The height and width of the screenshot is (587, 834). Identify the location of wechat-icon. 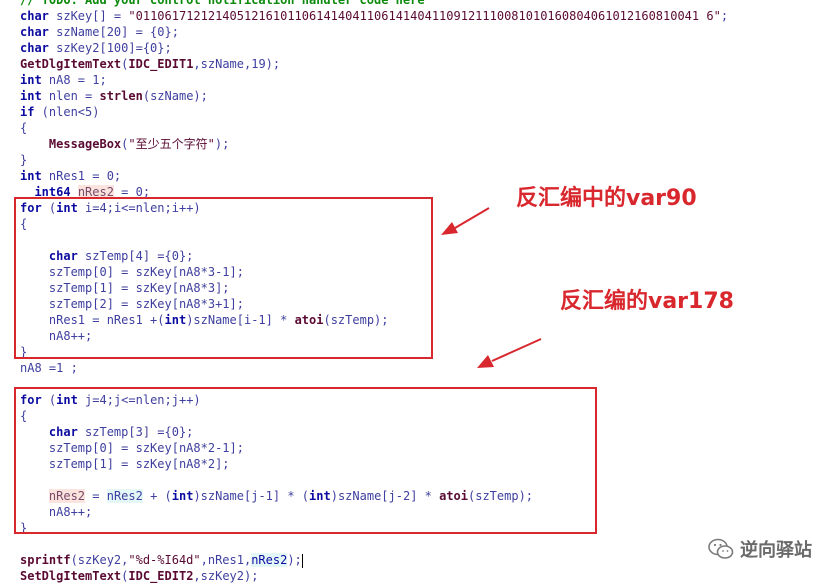
(721, 548).